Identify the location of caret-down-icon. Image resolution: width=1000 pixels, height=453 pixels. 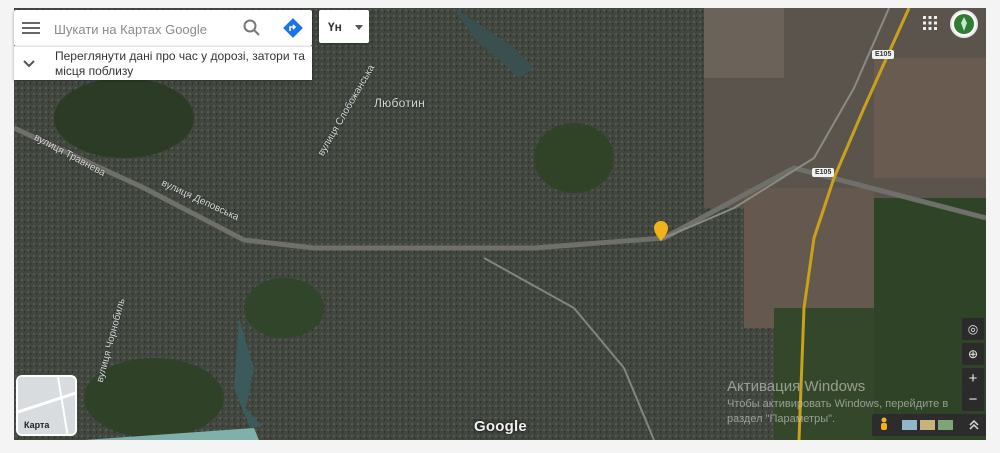
(359, 27).